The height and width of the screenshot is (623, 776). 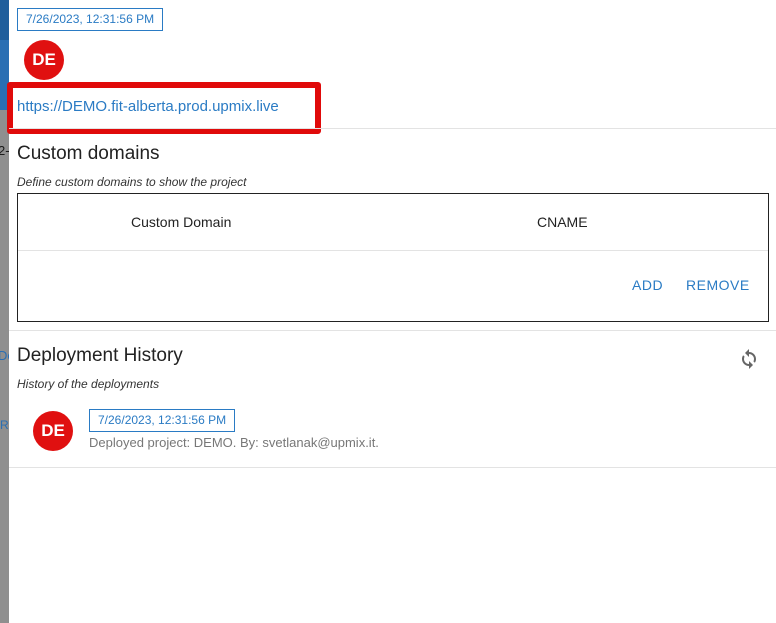 I want to click on refresh-icon, so click(x=749, y=359).